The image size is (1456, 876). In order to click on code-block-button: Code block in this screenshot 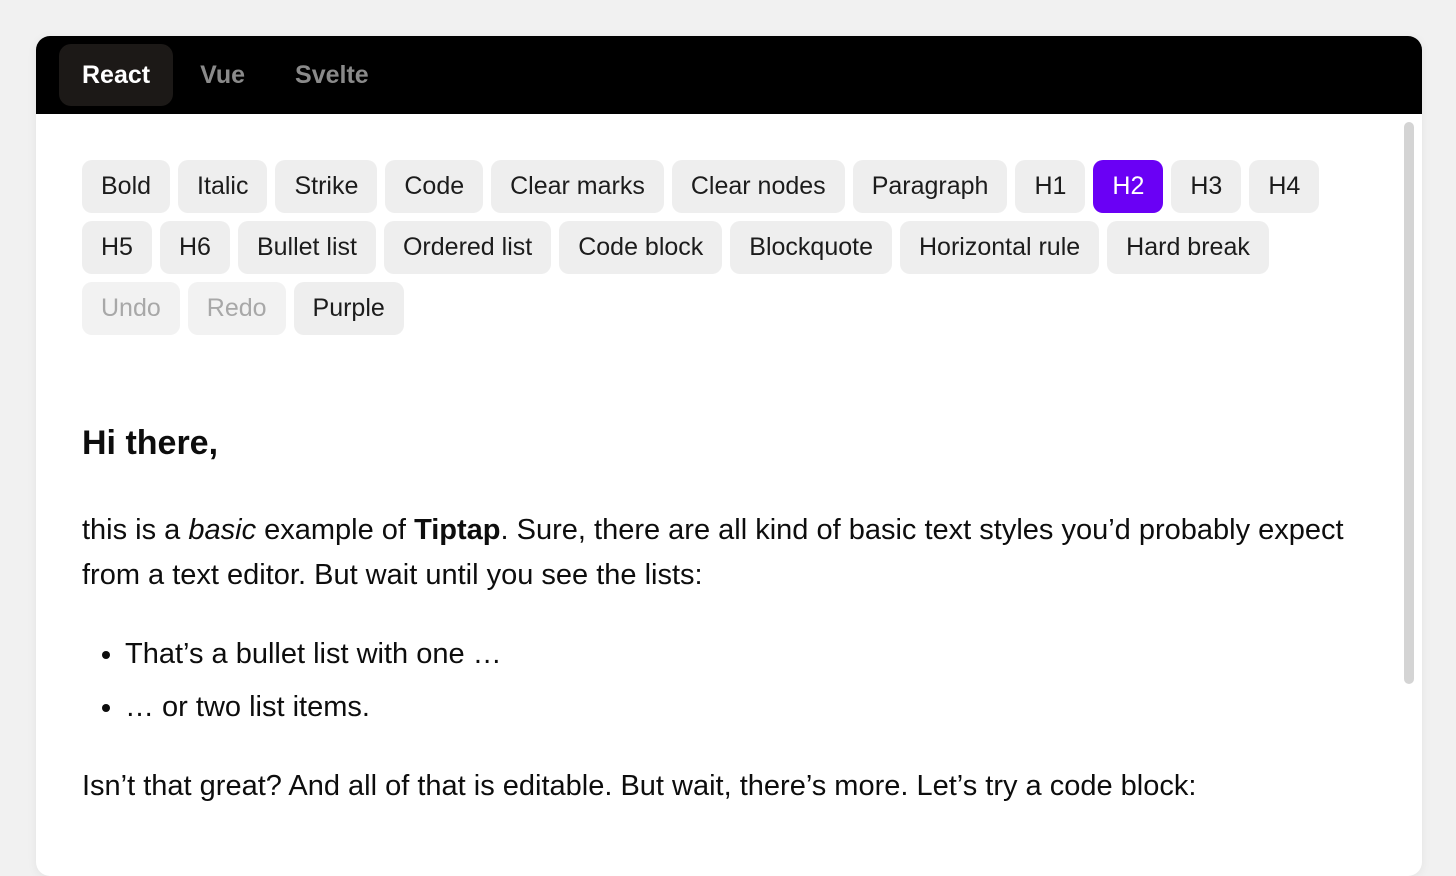, I will do `click(641, 247)`.